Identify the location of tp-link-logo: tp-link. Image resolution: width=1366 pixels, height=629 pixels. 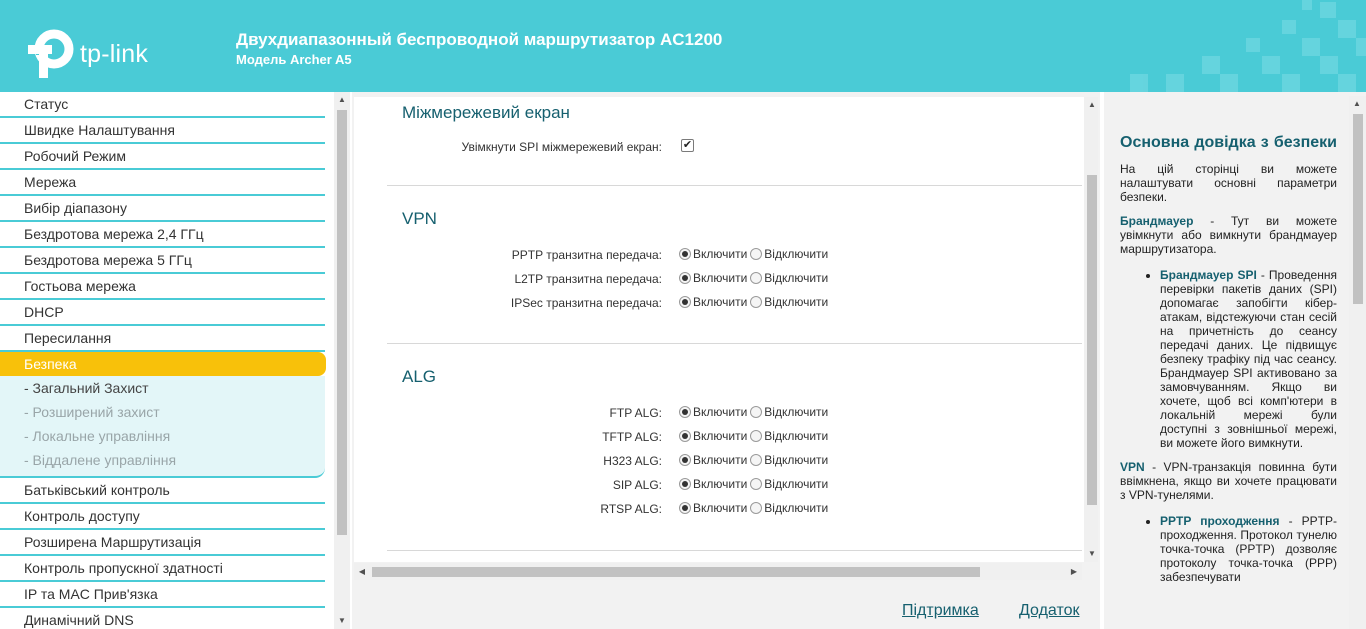
(94, 53).